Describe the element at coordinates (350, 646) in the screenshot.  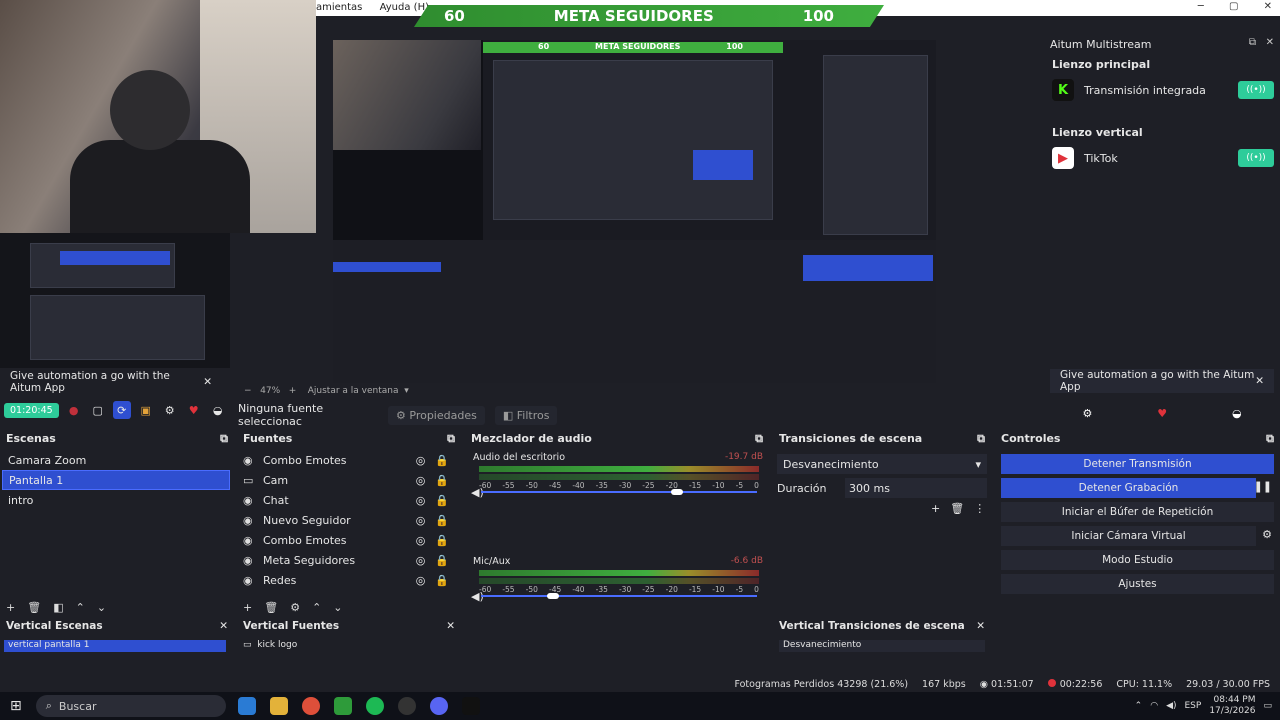
I see `vertical-source-item: ▭ kick logo` at that location.